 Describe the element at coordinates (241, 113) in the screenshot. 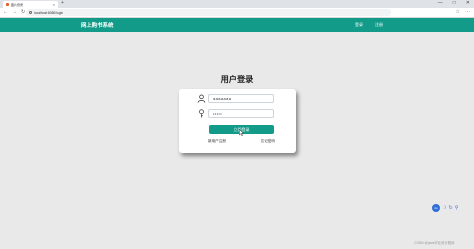

I see `password-field: •••••` at that location.